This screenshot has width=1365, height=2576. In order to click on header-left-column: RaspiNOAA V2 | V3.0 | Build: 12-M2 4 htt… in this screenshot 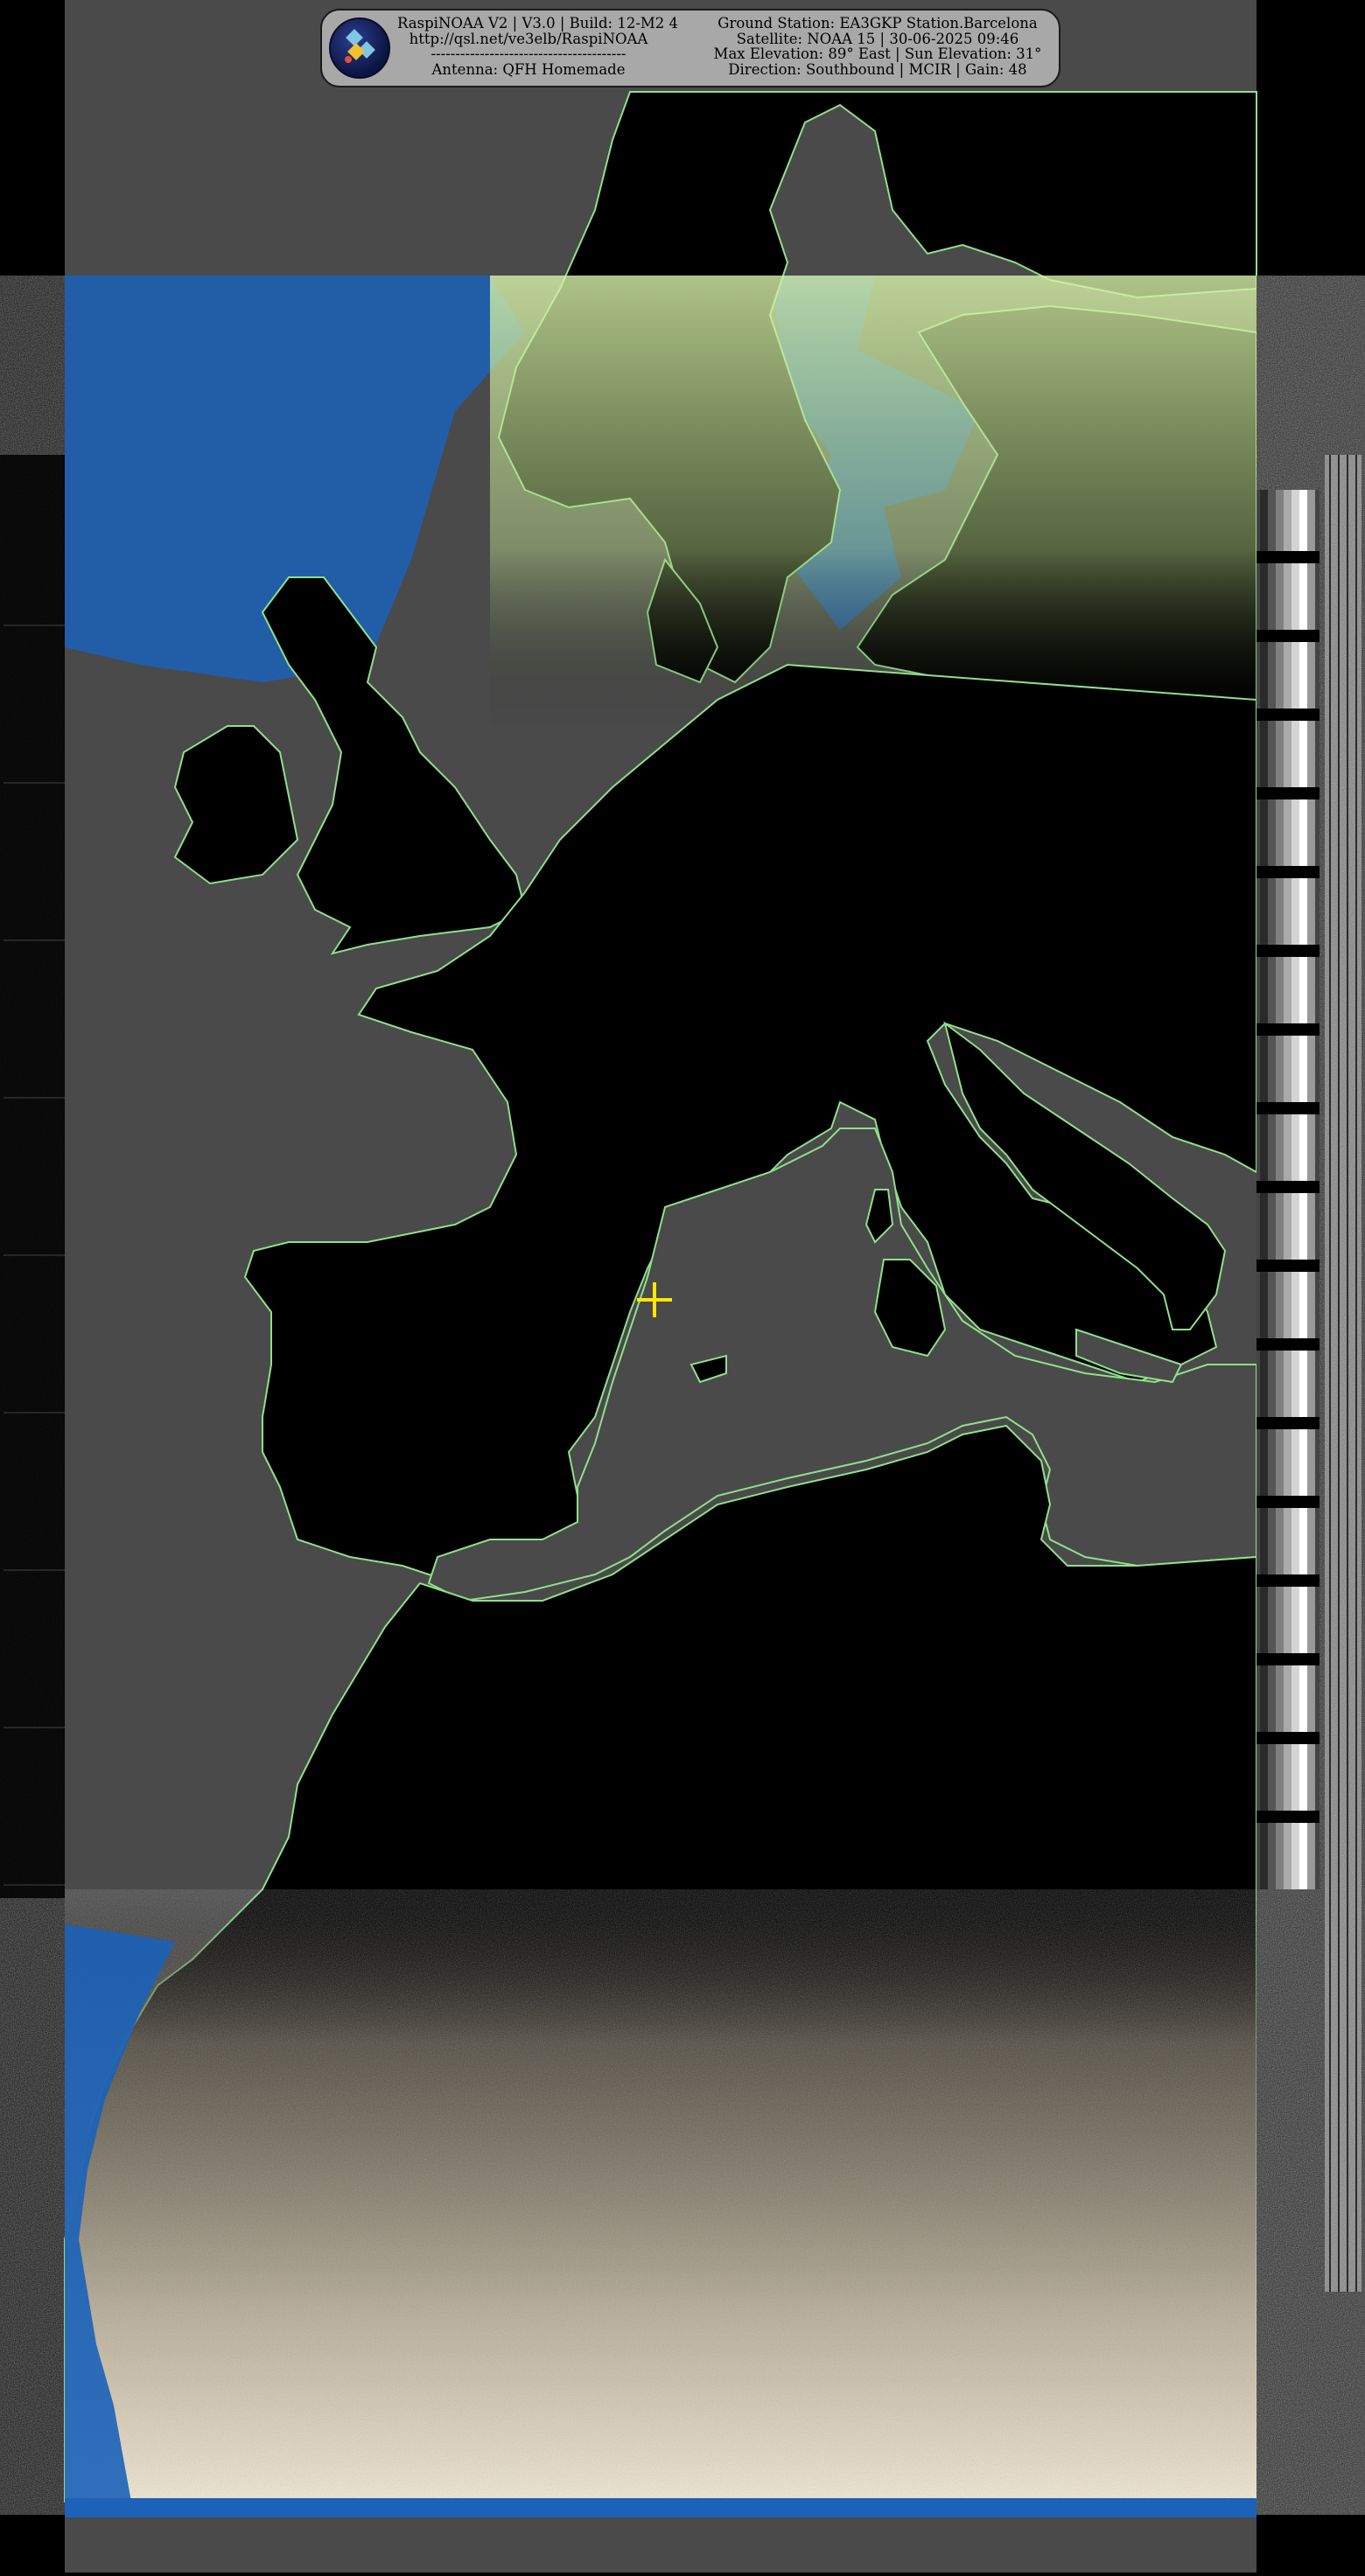, I will do `click(538, 46)`.